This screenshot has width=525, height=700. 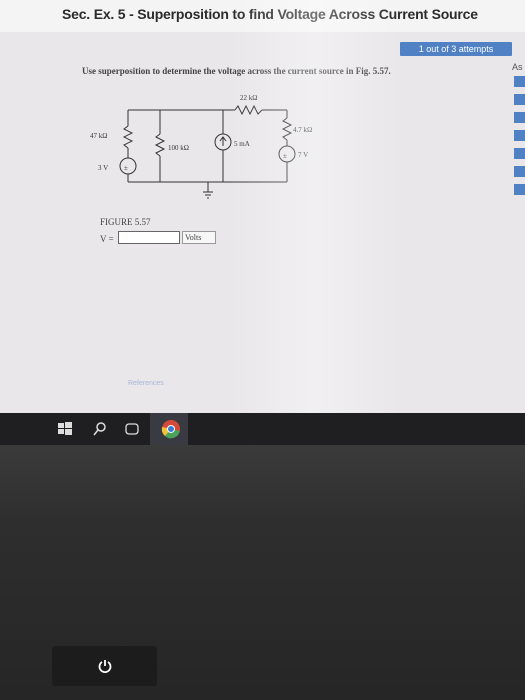 I want to click on label-source-right: 7 V, so click(x=303, y=155).